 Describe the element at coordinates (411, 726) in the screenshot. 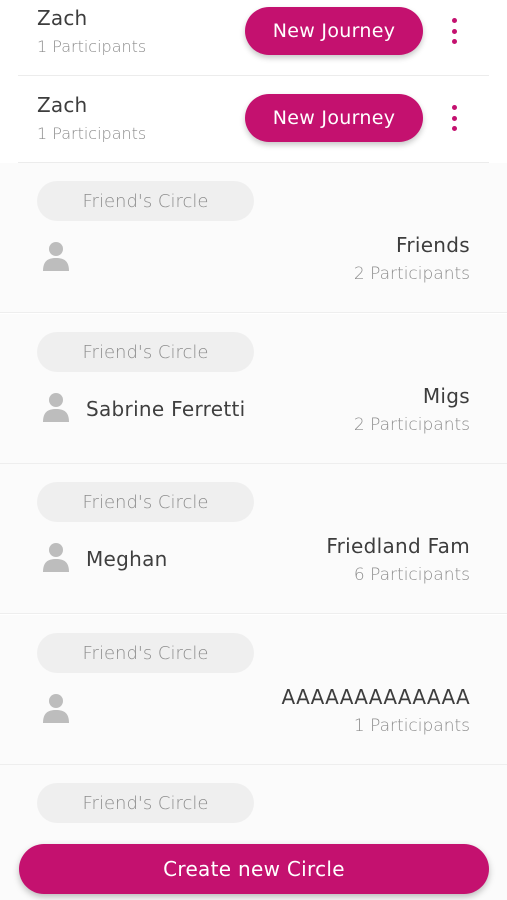

I see `circle-participant-count: 1 Participants` at that location.